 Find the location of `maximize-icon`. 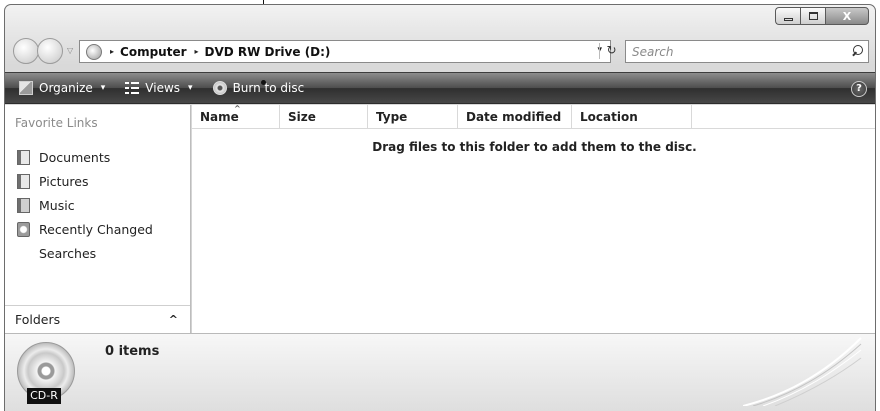

maximize-icon is located at coordinates (813, 16).